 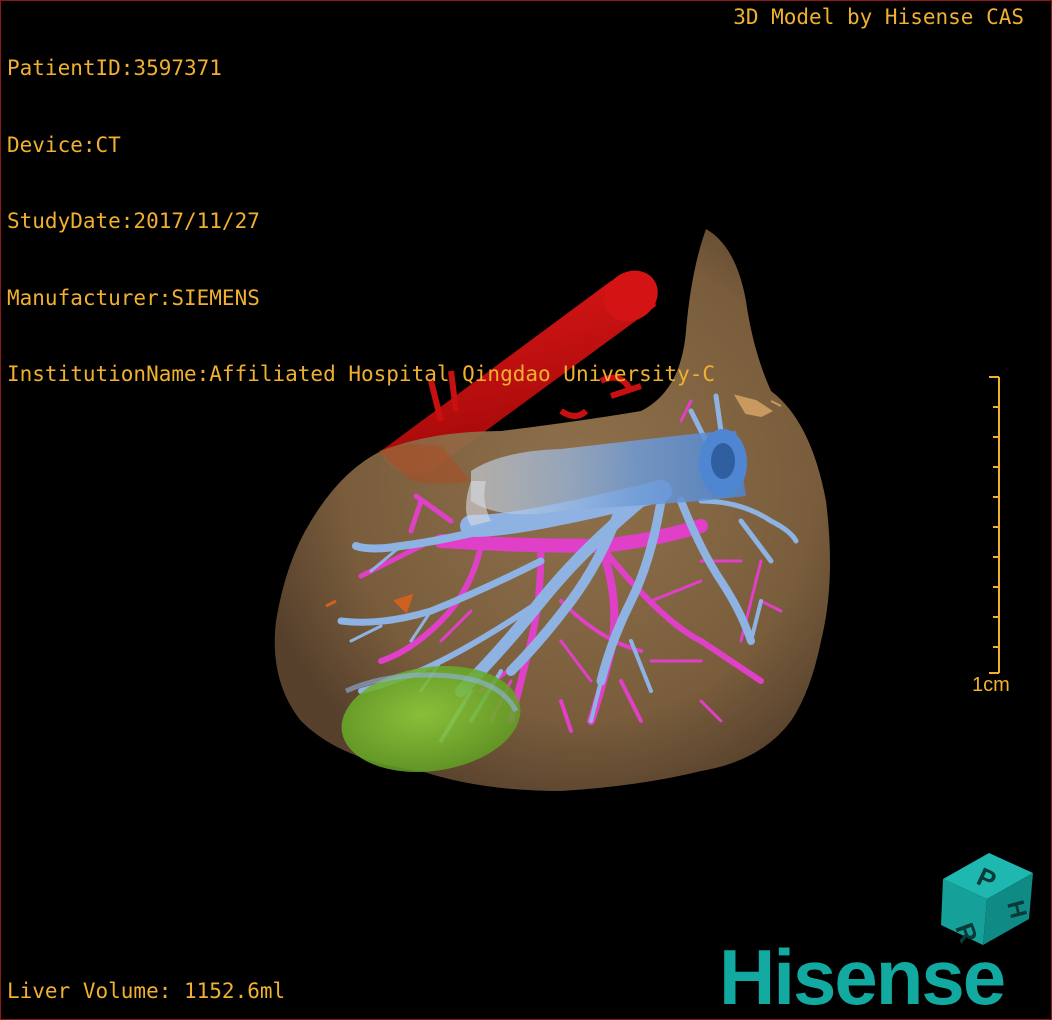 What do you see at coordinates (994, 525) in the screenshot?
I see `scale-bar` at bounding box center [994, 525].